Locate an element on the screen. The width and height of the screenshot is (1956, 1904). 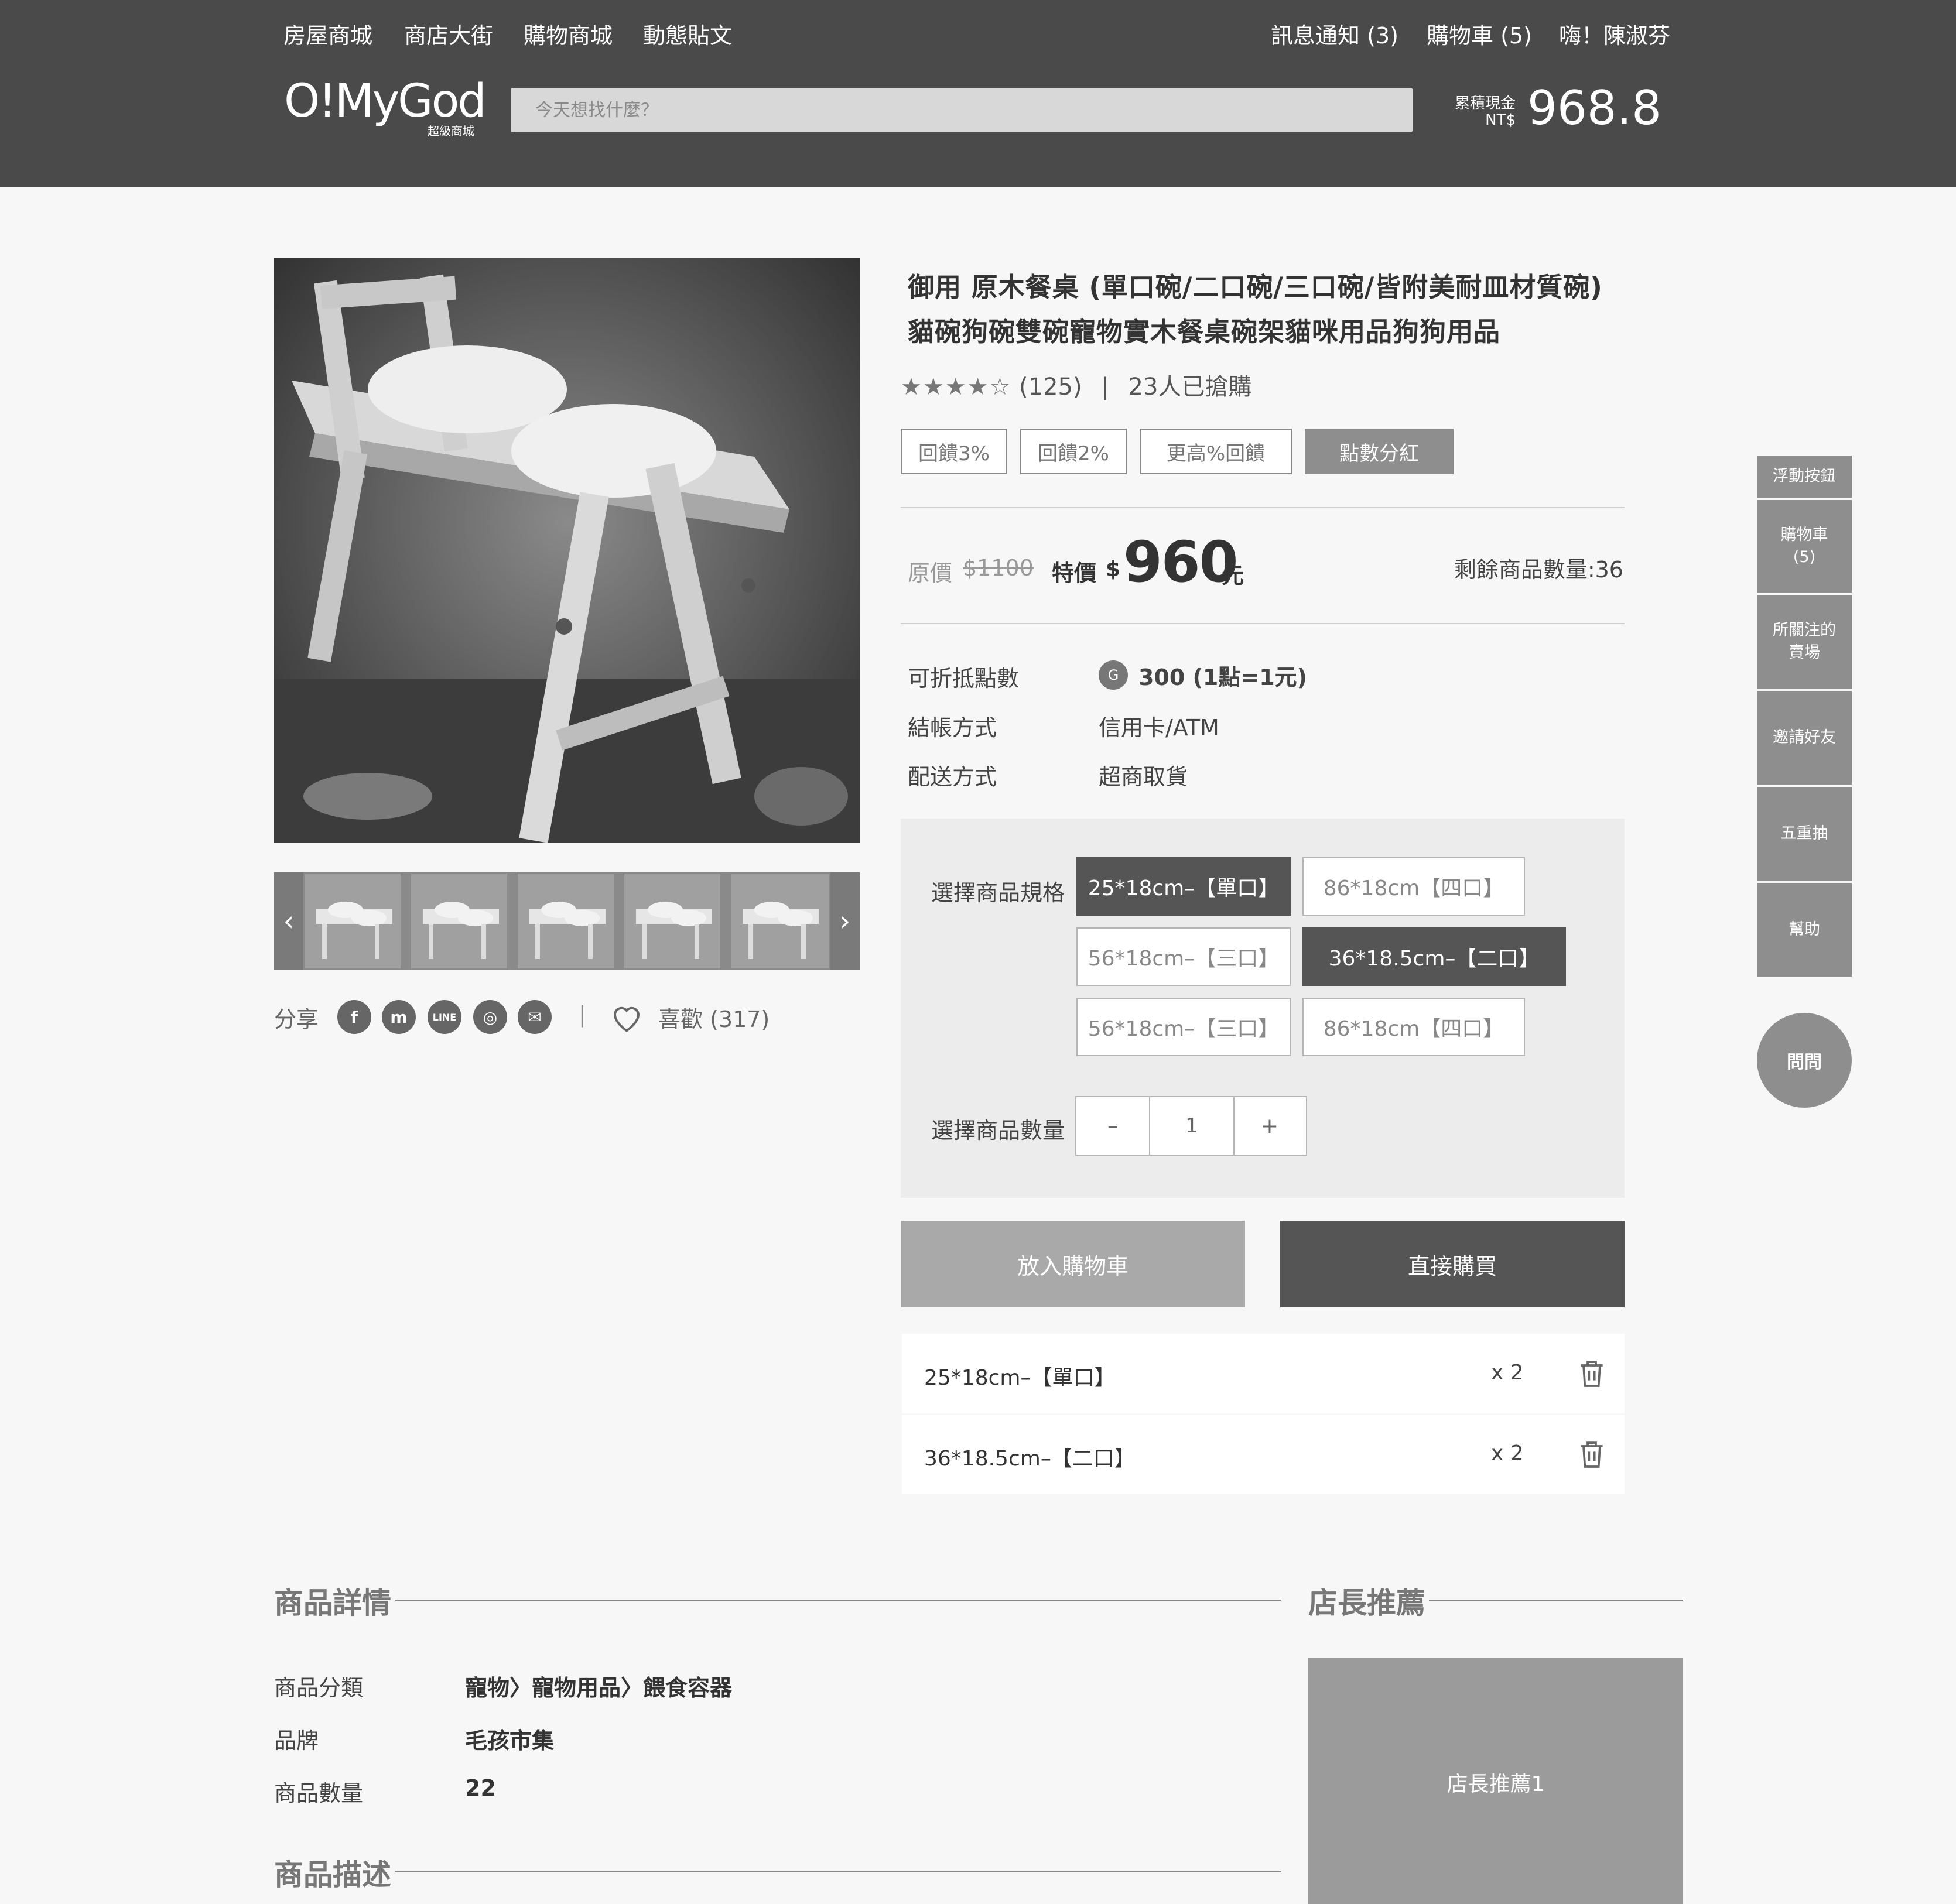
nav-house-mall: 房屋商城 is located at coordinates (328, 34).